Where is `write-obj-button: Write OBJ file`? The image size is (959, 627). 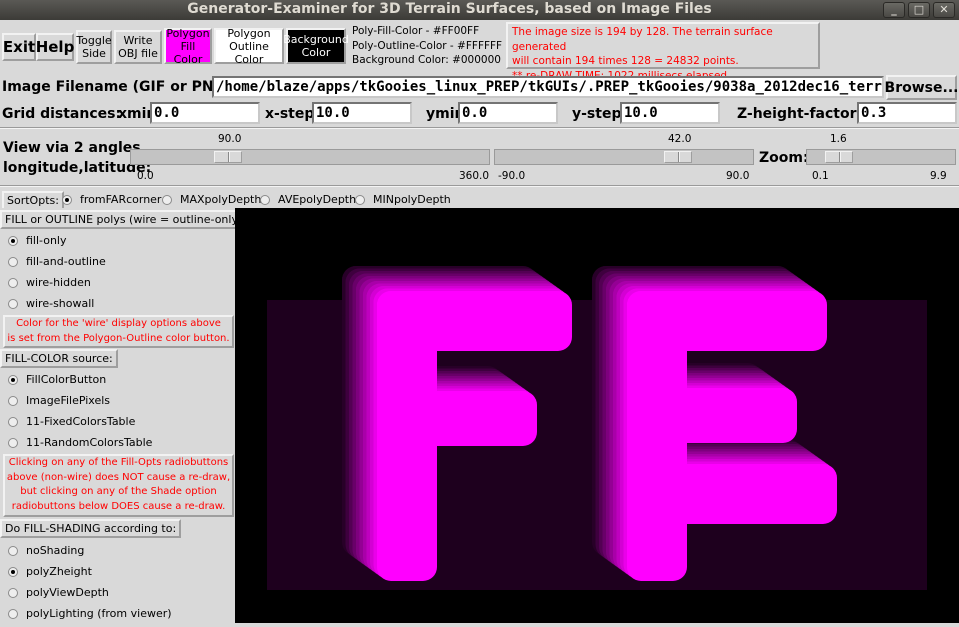
write-obj-button: Write OBJ file is located at coordinates (138, 47).